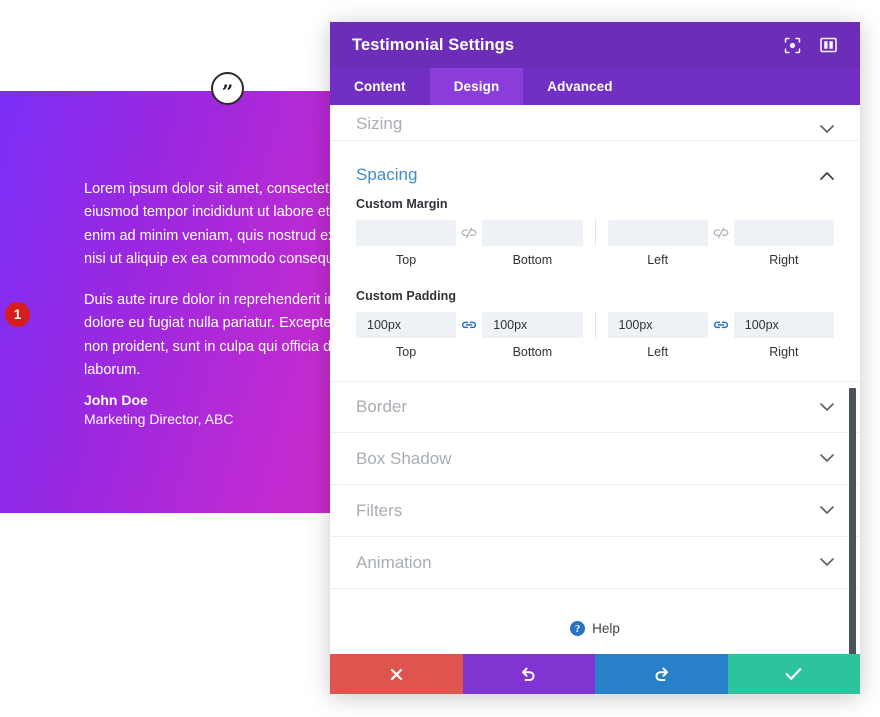 Image resolution: width=880 pixels, height=717 pixels. What do you see at coordinates (721, 325) in the screenshot?
I see `padding-link-leftright-icon` at bounding box center [721, 325].